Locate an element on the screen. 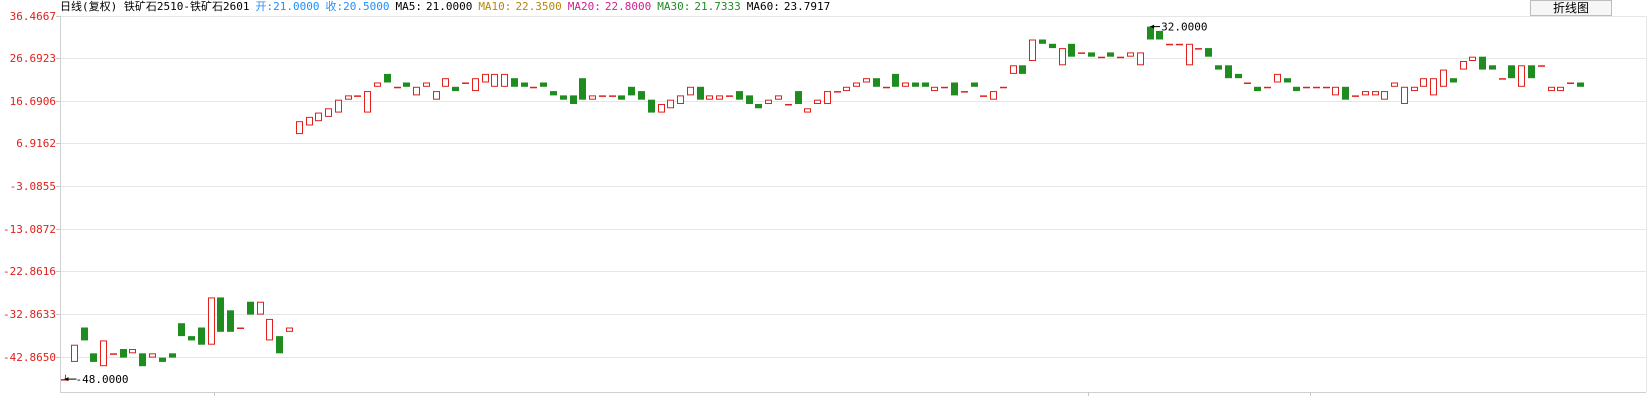 The width and height of the screenshot is (1652, 413). max-price-label: 32.0000 is located at coordinates (1184, 27).